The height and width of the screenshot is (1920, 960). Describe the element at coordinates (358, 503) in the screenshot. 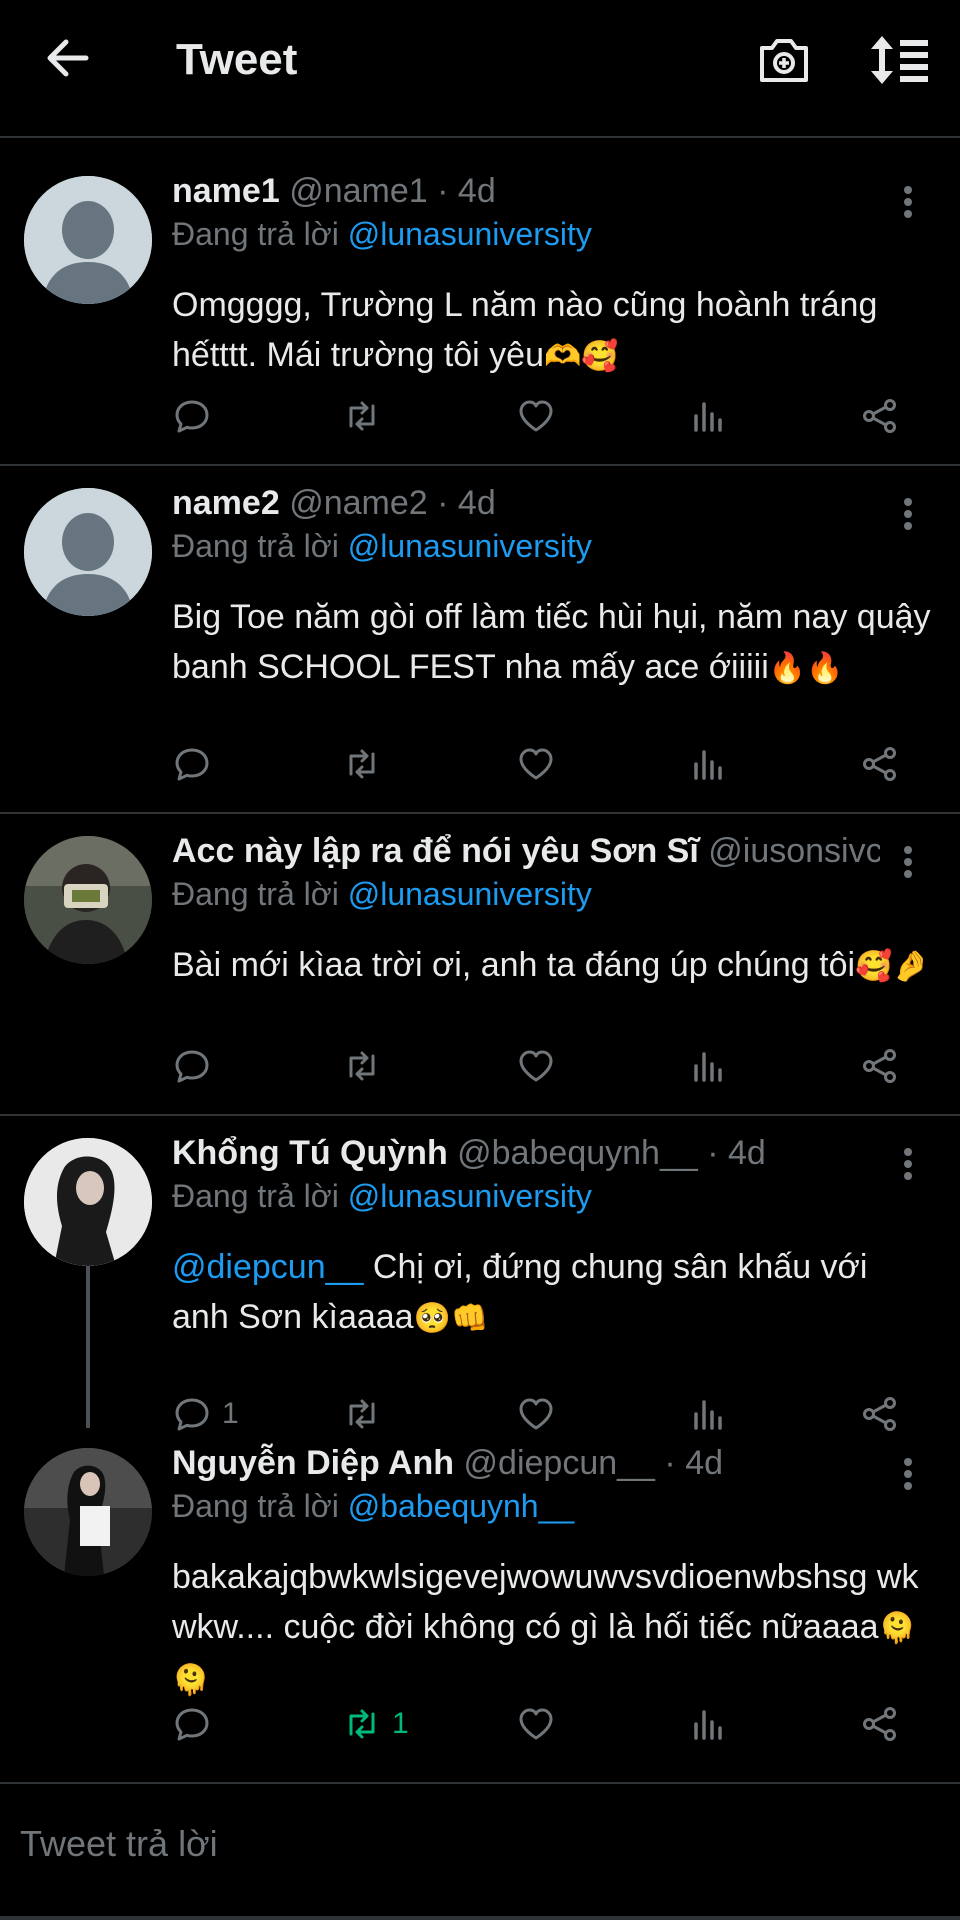

I see `user-handle: @name2` at that location.